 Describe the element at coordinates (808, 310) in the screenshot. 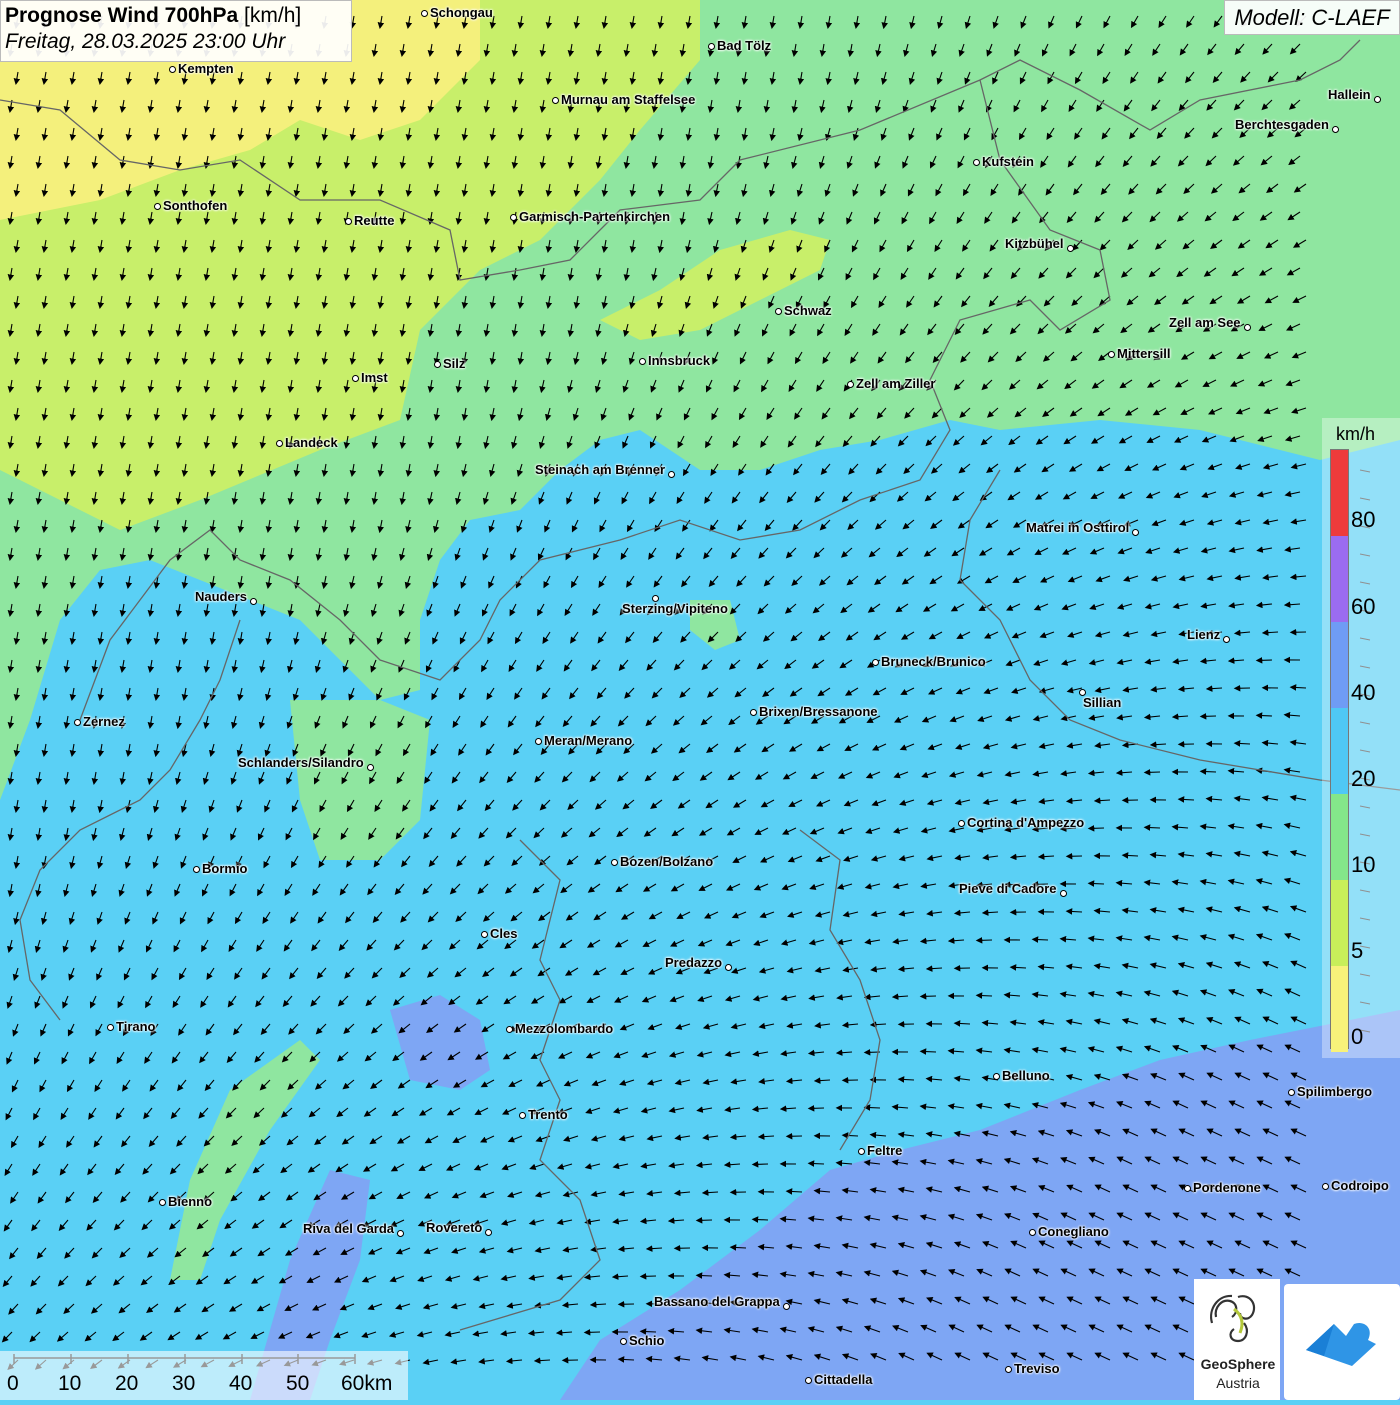

I see `city-label: Schwaz` at that location.